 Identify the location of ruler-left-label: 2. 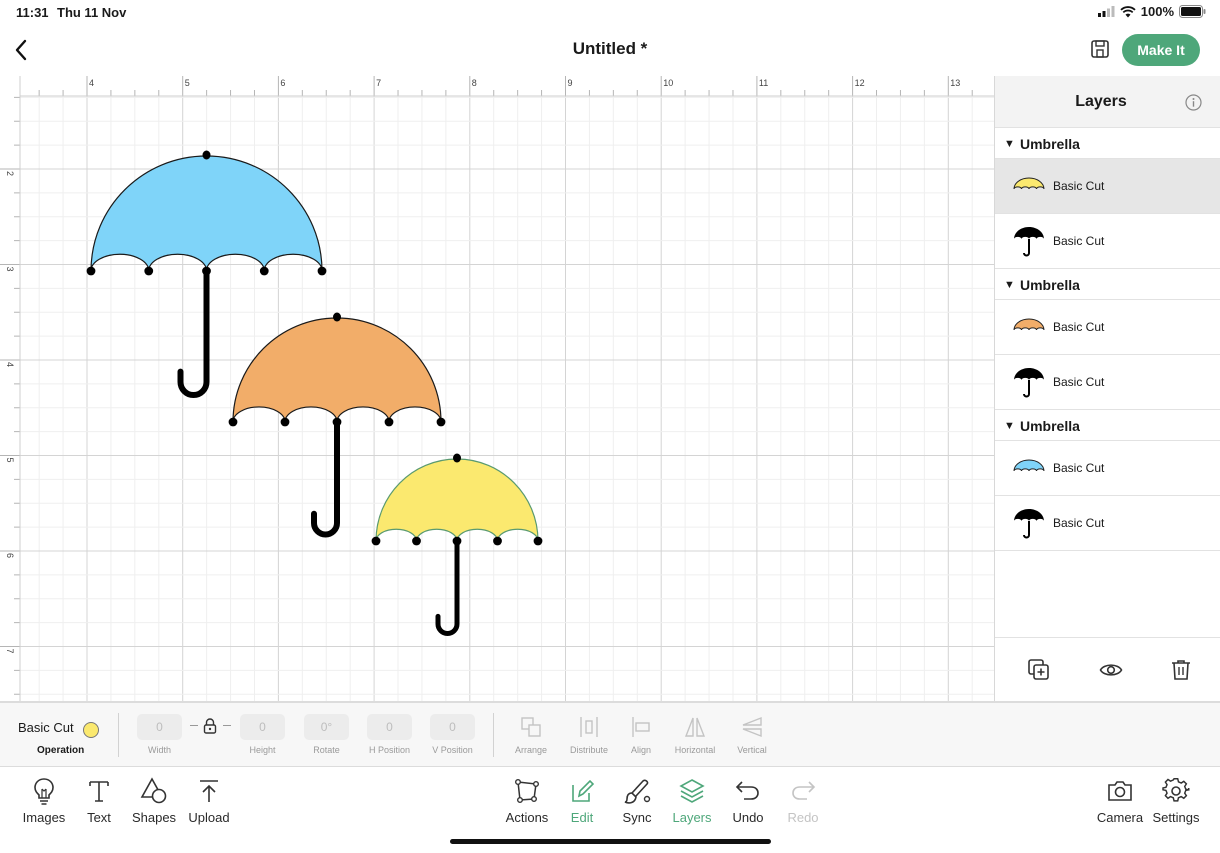
(10, 173).